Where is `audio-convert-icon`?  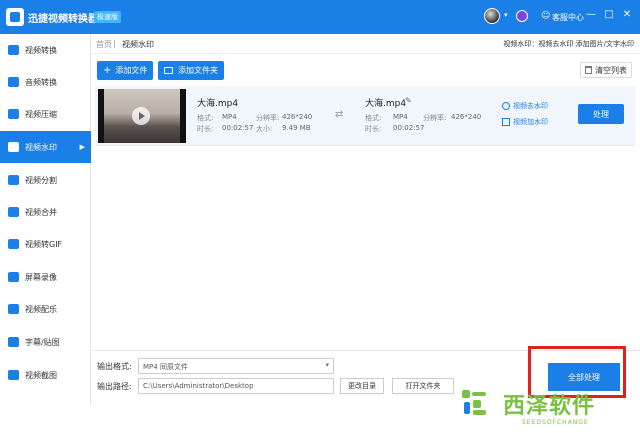
audio-convert-icon is located at coordinates (13, 82).